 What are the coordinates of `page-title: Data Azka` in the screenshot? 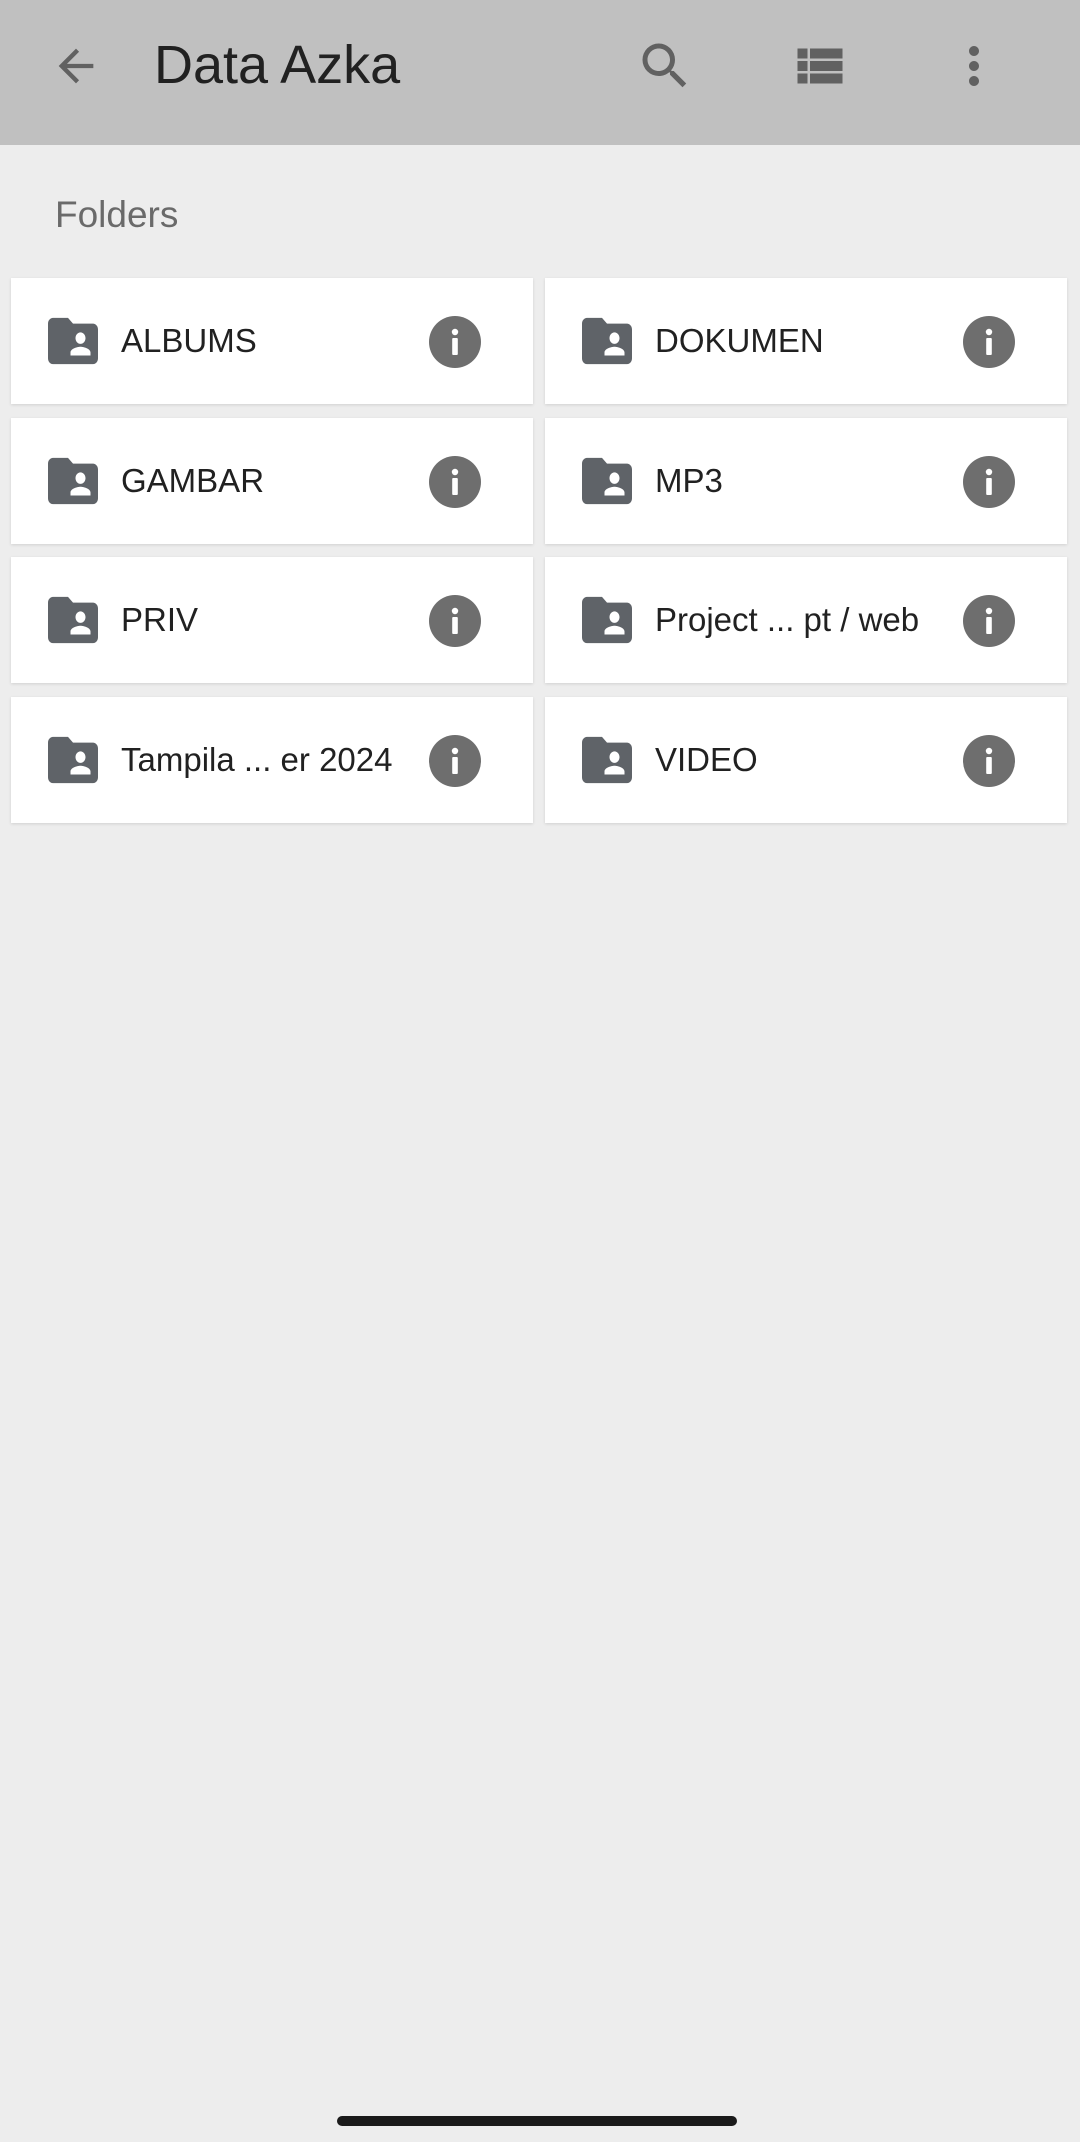 It's located at (277, 65).